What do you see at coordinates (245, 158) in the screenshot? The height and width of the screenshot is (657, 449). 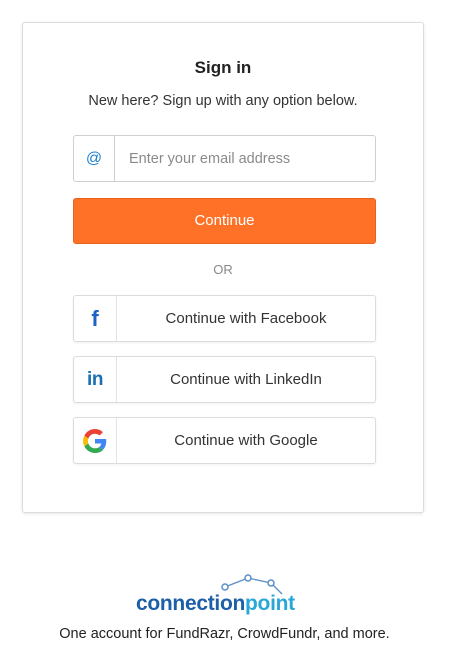 I see `email-input` at bounding box center [245, 158].